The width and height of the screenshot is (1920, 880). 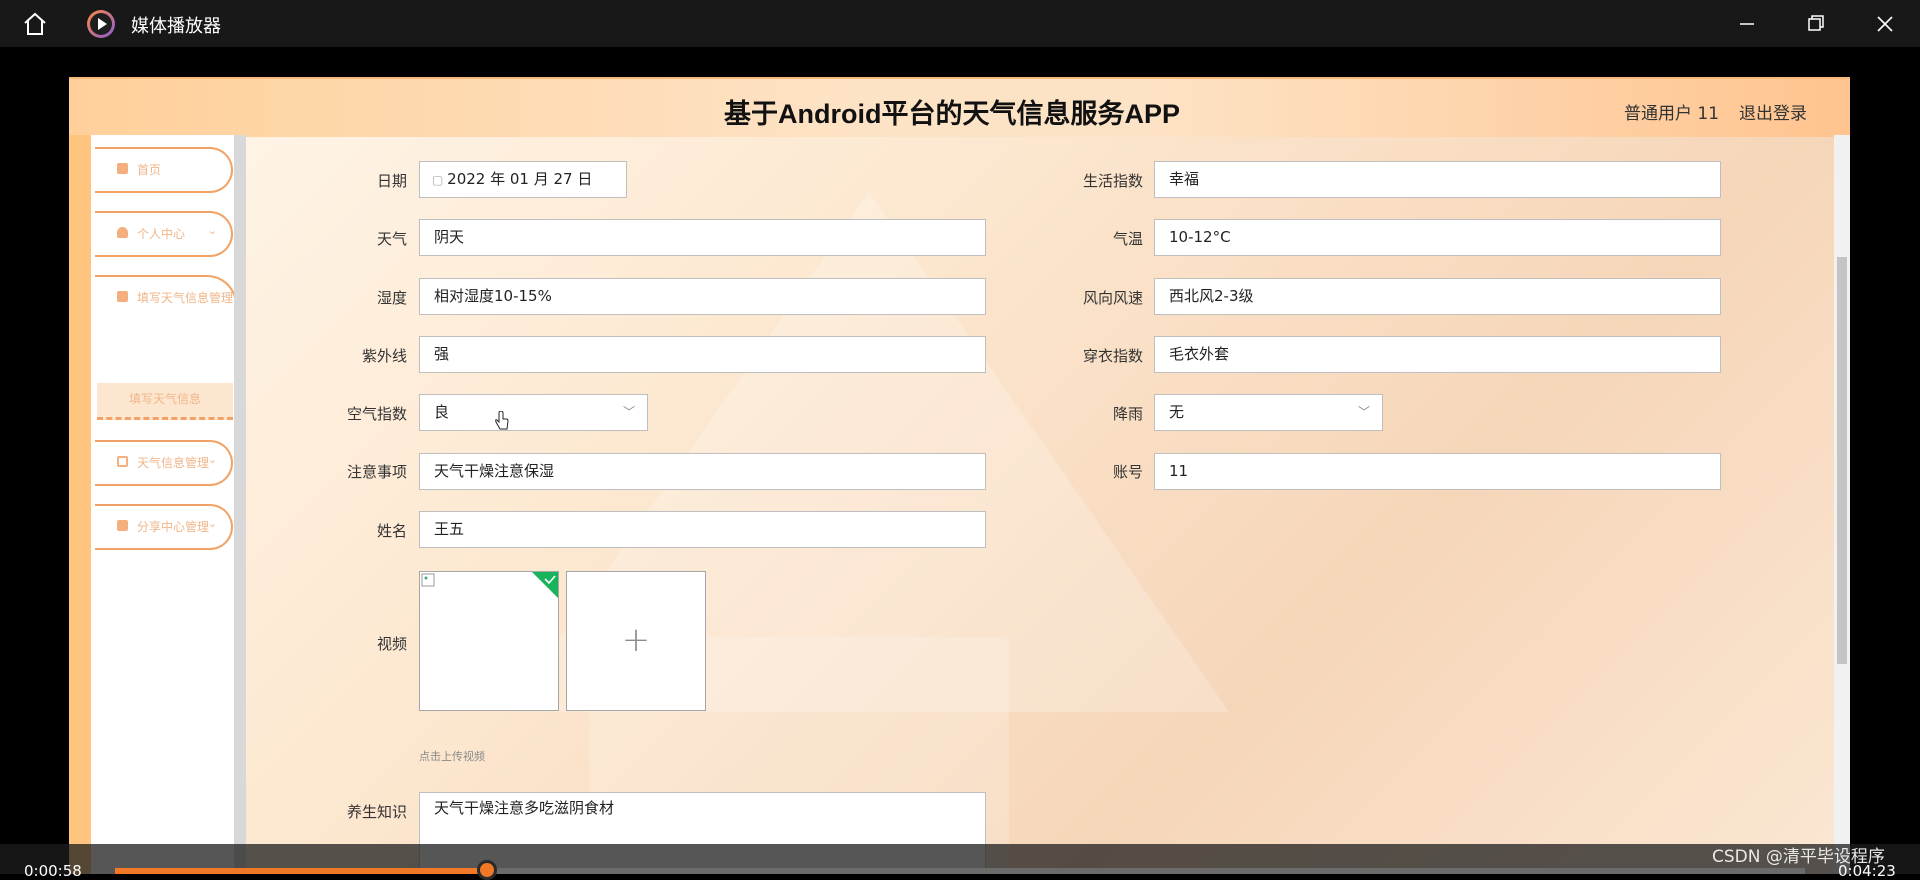 I want to click on account-input: 11, so click(x=1437, y=471).